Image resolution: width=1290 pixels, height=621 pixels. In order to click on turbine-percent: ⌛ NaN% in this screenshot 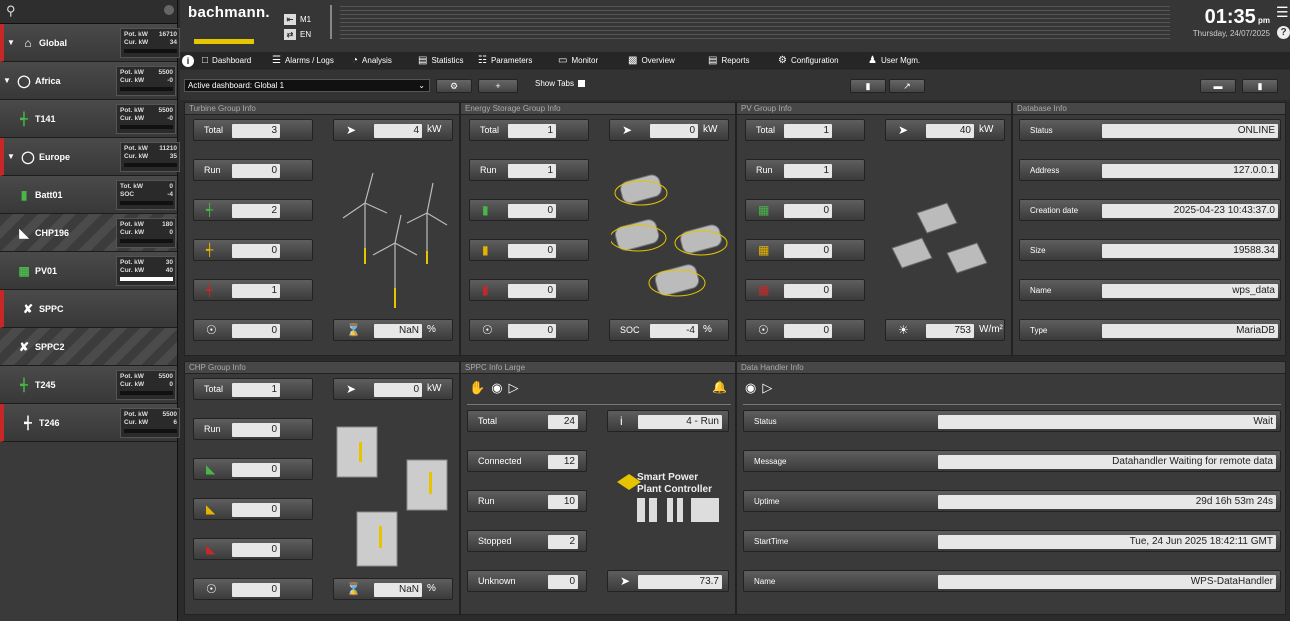, I will do `click(393, 330)`.